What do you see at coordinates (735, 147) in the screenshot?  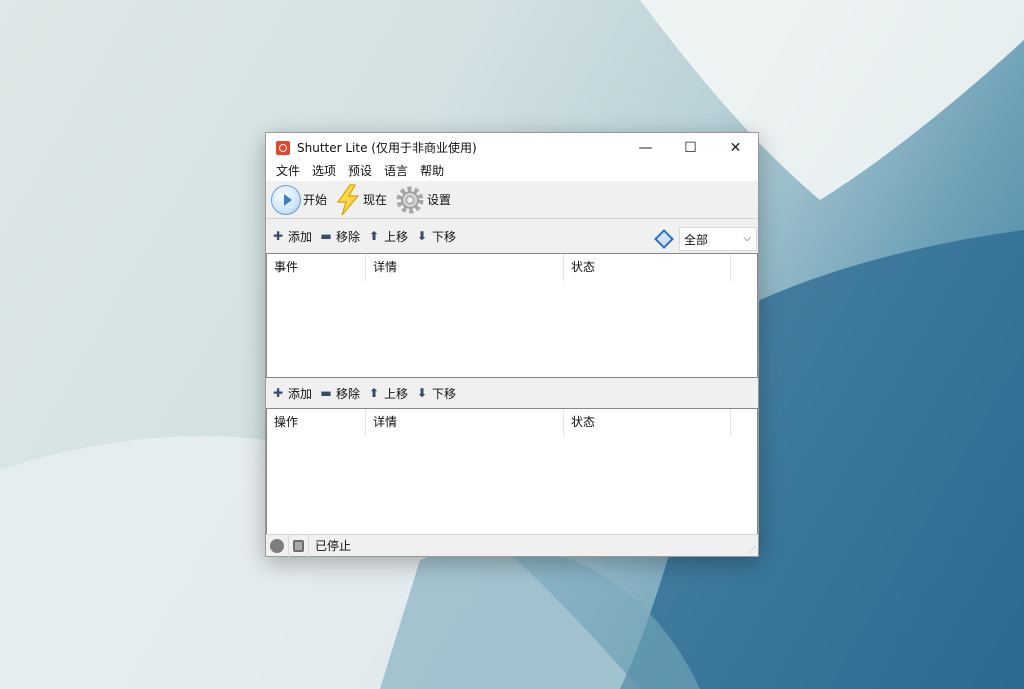 I see `close-button: ✕` at bounding box center [735, 147].